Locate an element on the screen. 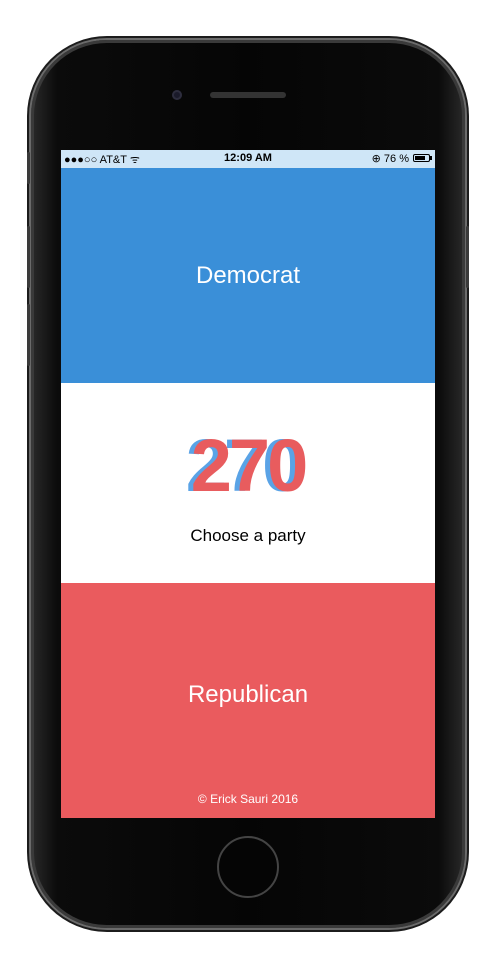  power-button is located at coordinates (467, 257).